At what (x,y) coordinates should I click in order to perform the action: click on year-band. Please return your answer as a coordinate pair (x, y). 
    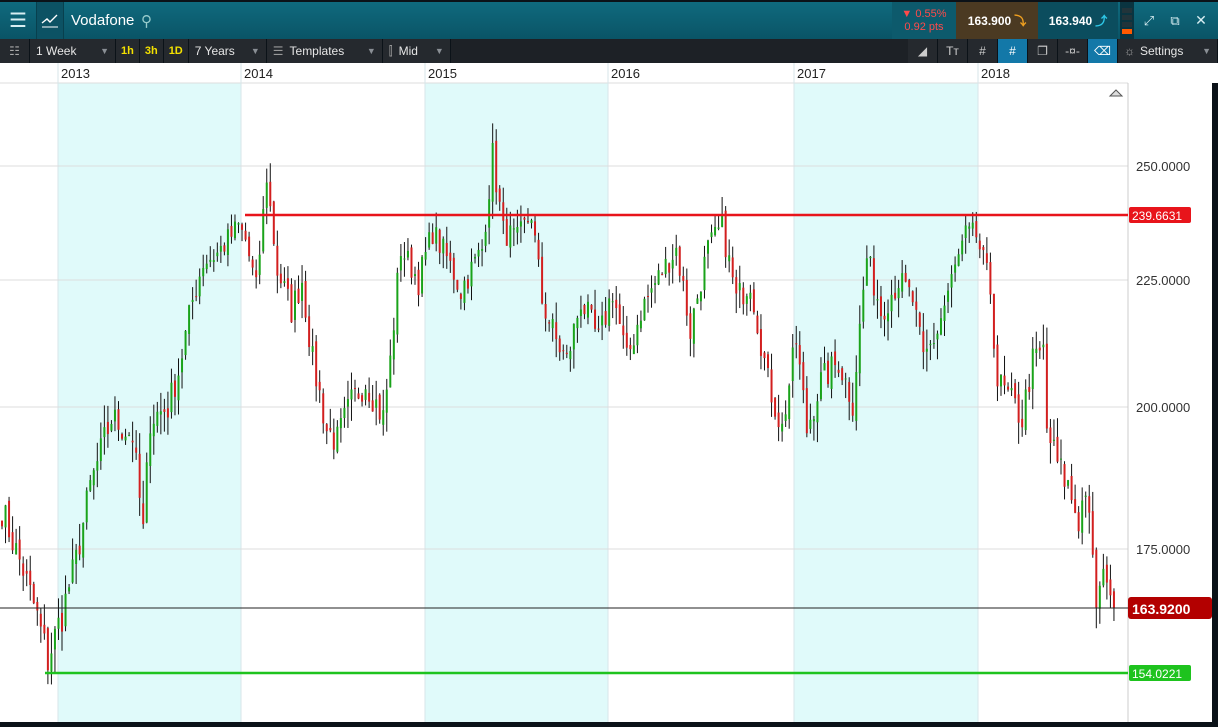
    Looking at the image, I should click on (516, 402).